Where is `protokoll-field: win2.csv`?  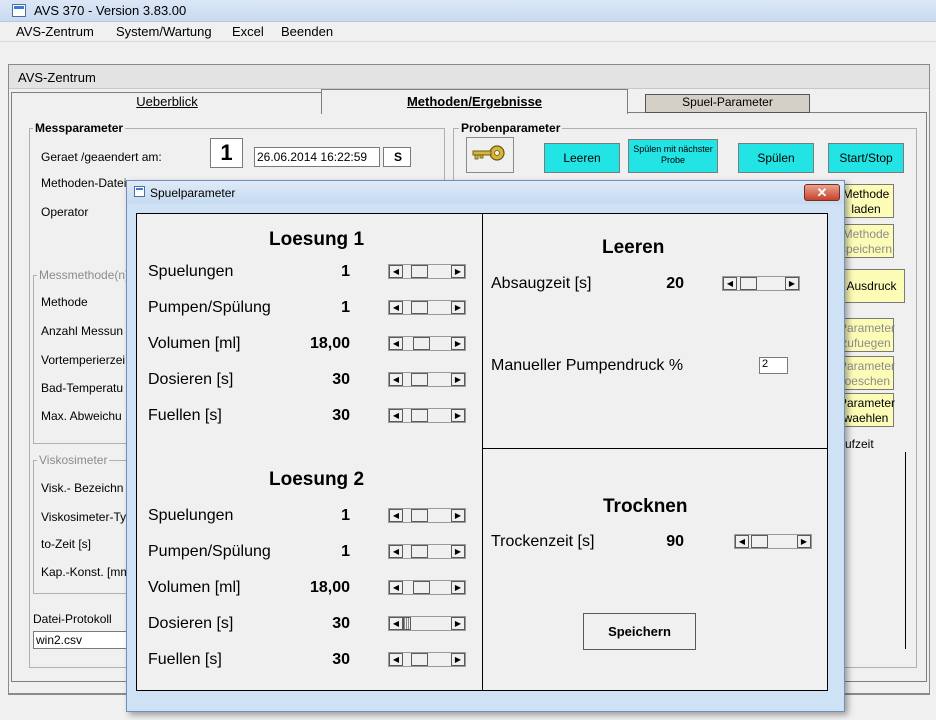 protokoll-field: win2.csv is located at coordinates (80, 640).